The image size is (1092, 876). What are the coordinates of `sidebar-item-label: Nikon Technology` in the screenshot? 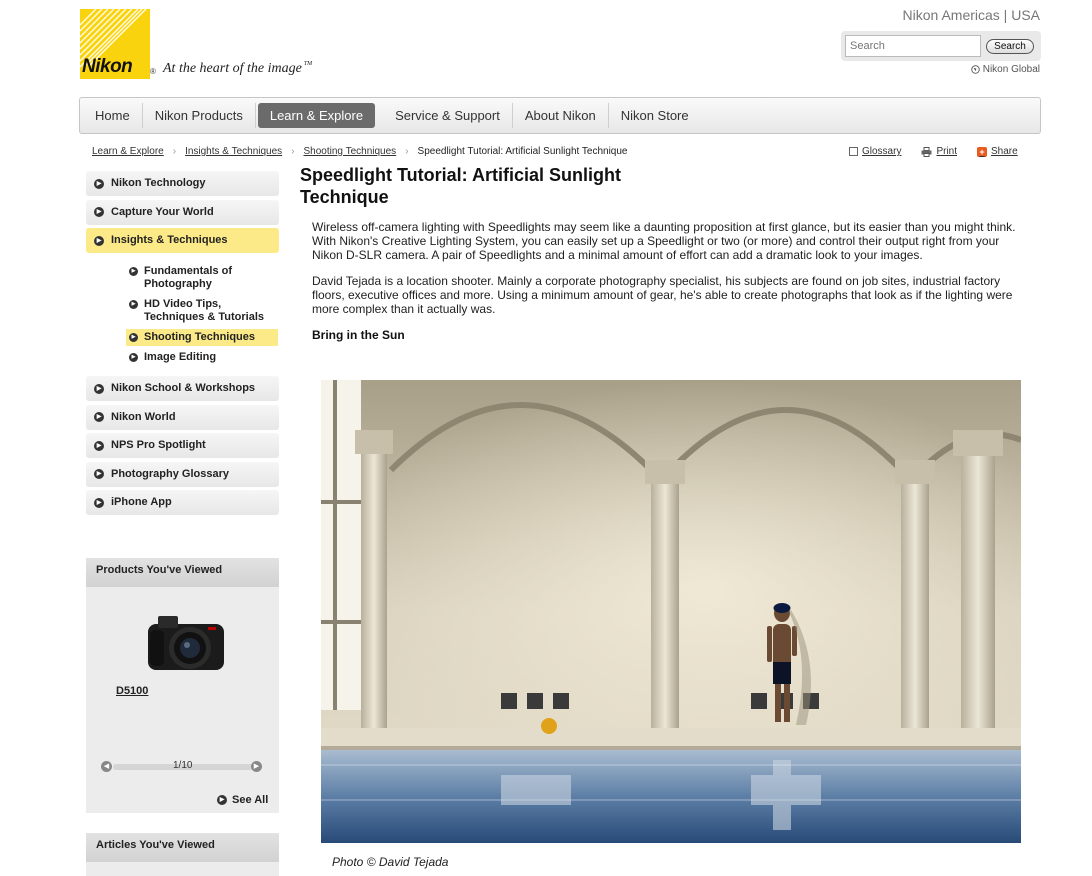 It's located at (158, 183).